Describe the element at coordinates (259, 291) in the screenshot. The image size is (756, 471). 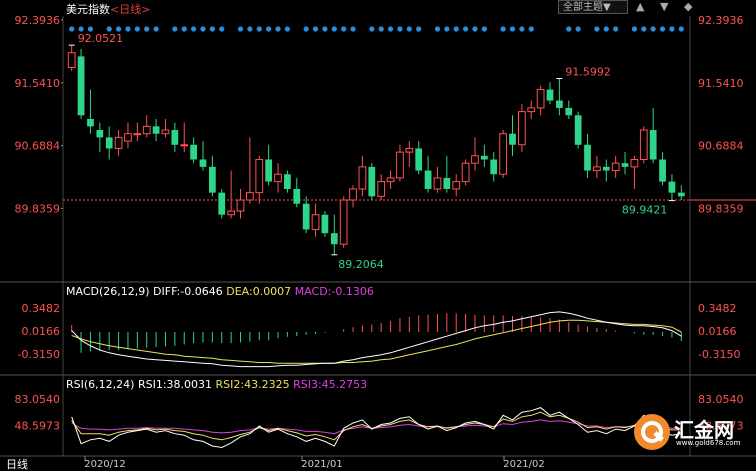
I see `macd-legend-dea: DEA:0.0007` at that location.